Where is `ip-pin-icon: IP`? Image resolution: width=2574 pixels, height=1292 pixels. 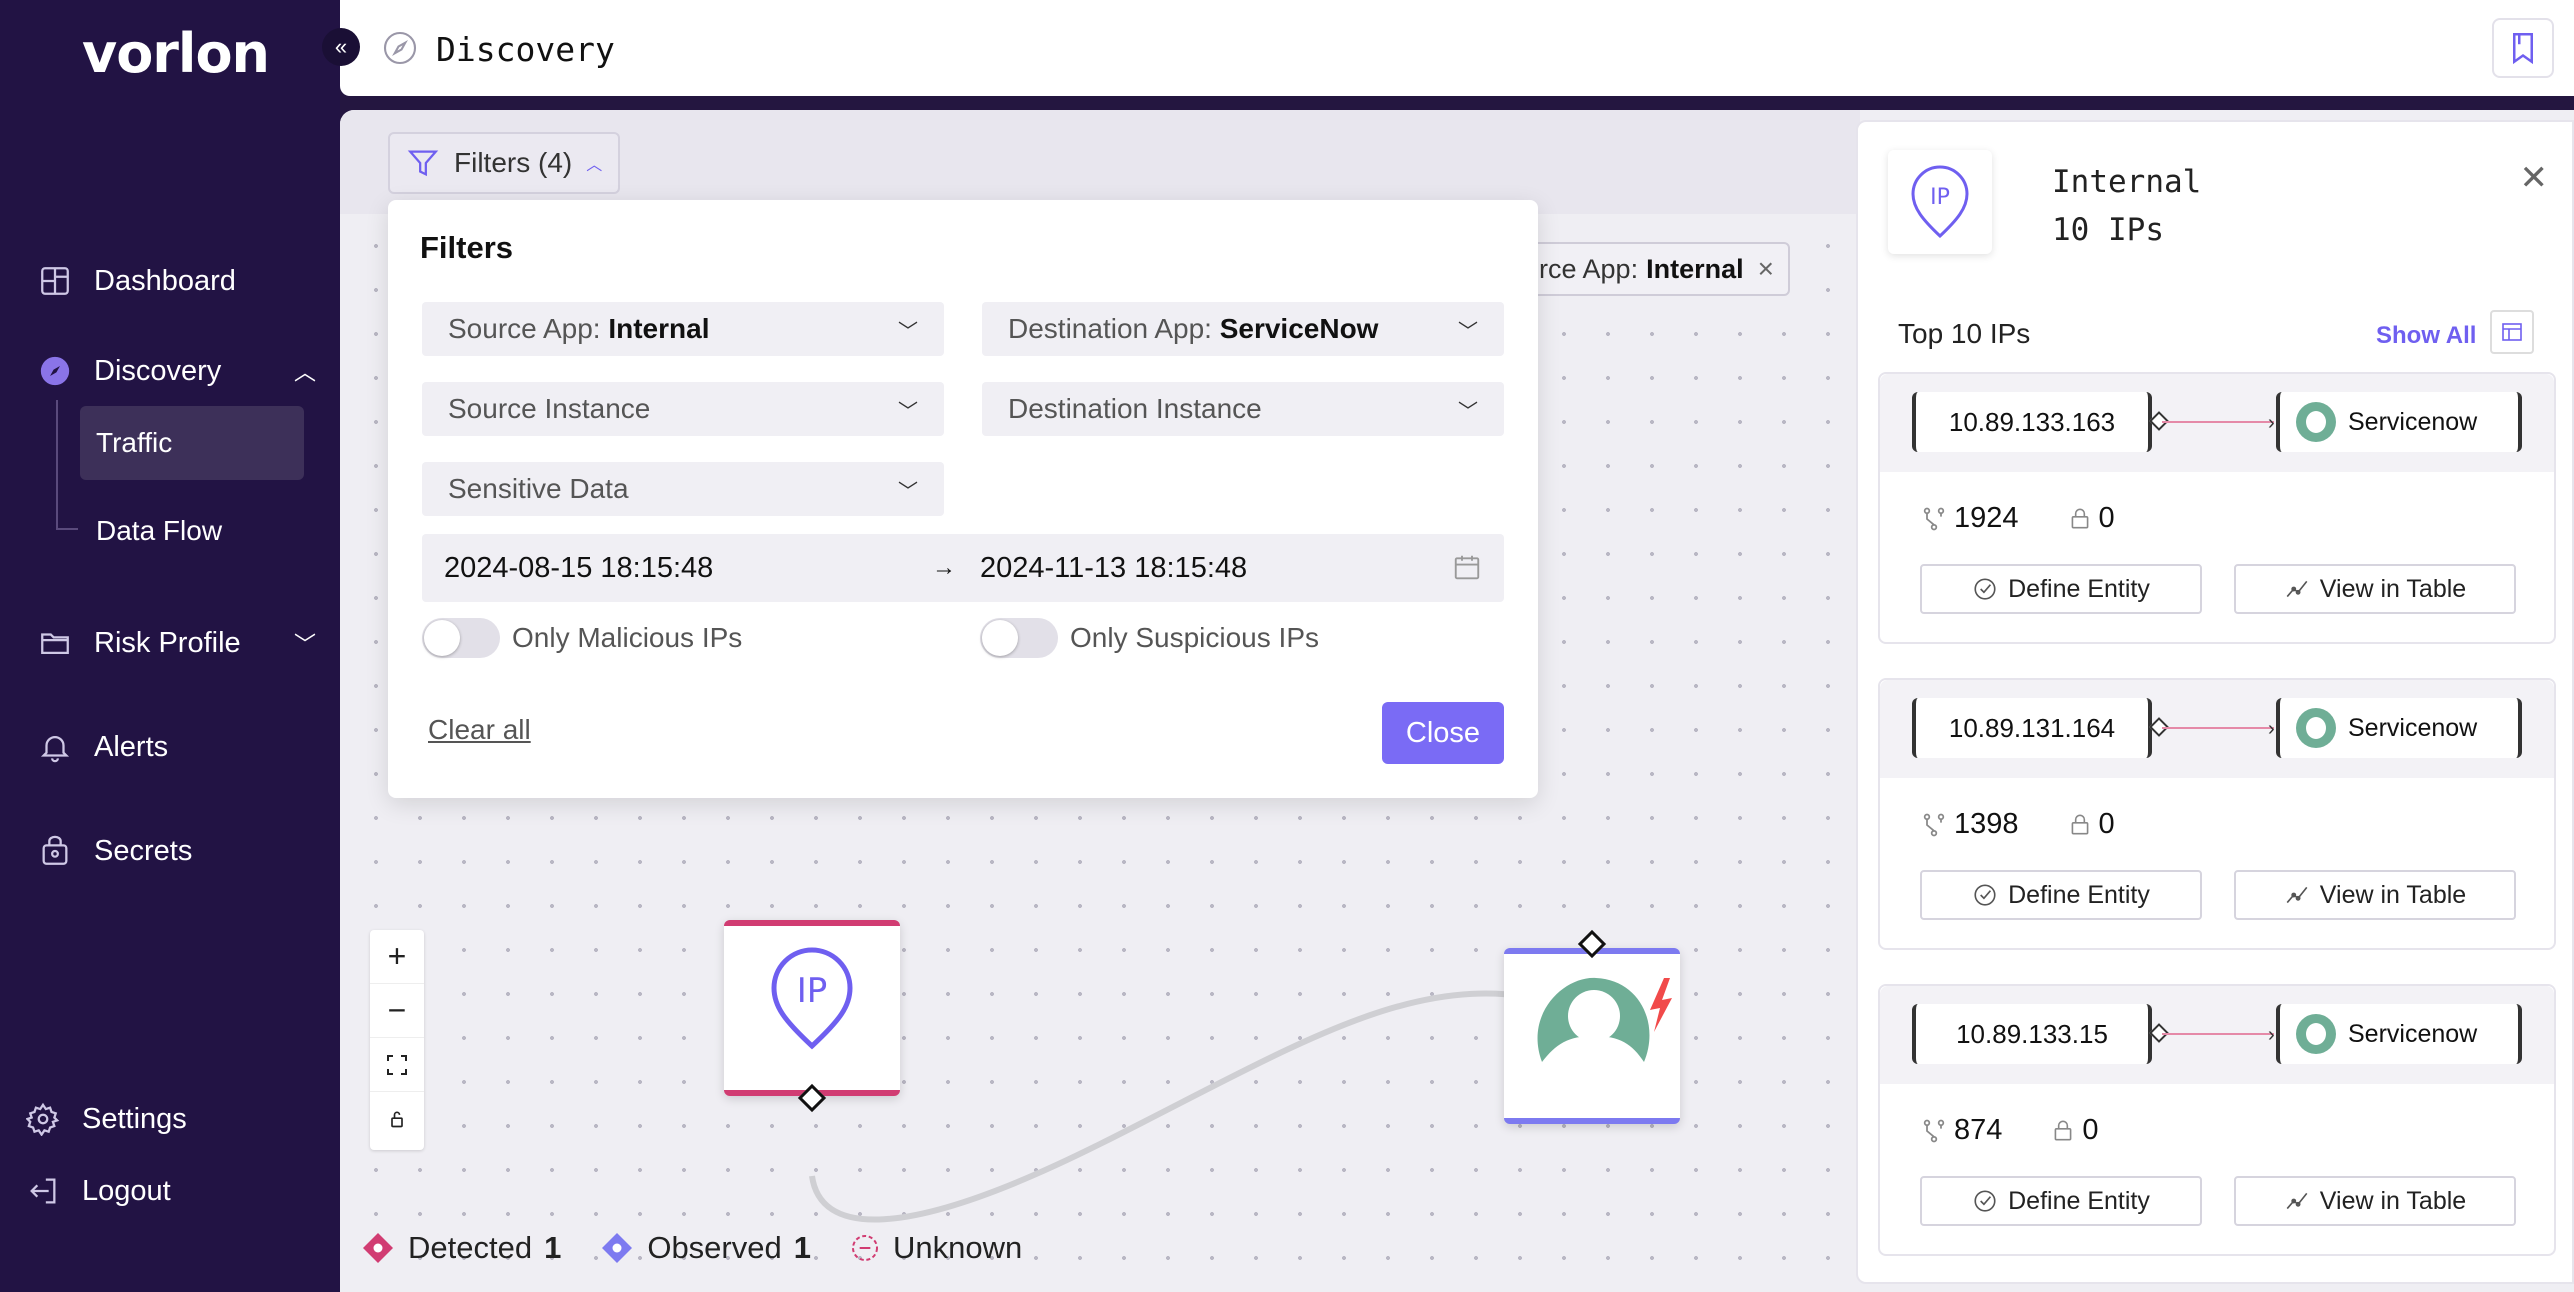 ip-pin-icon: IP is located at coordinates (1940, 202).